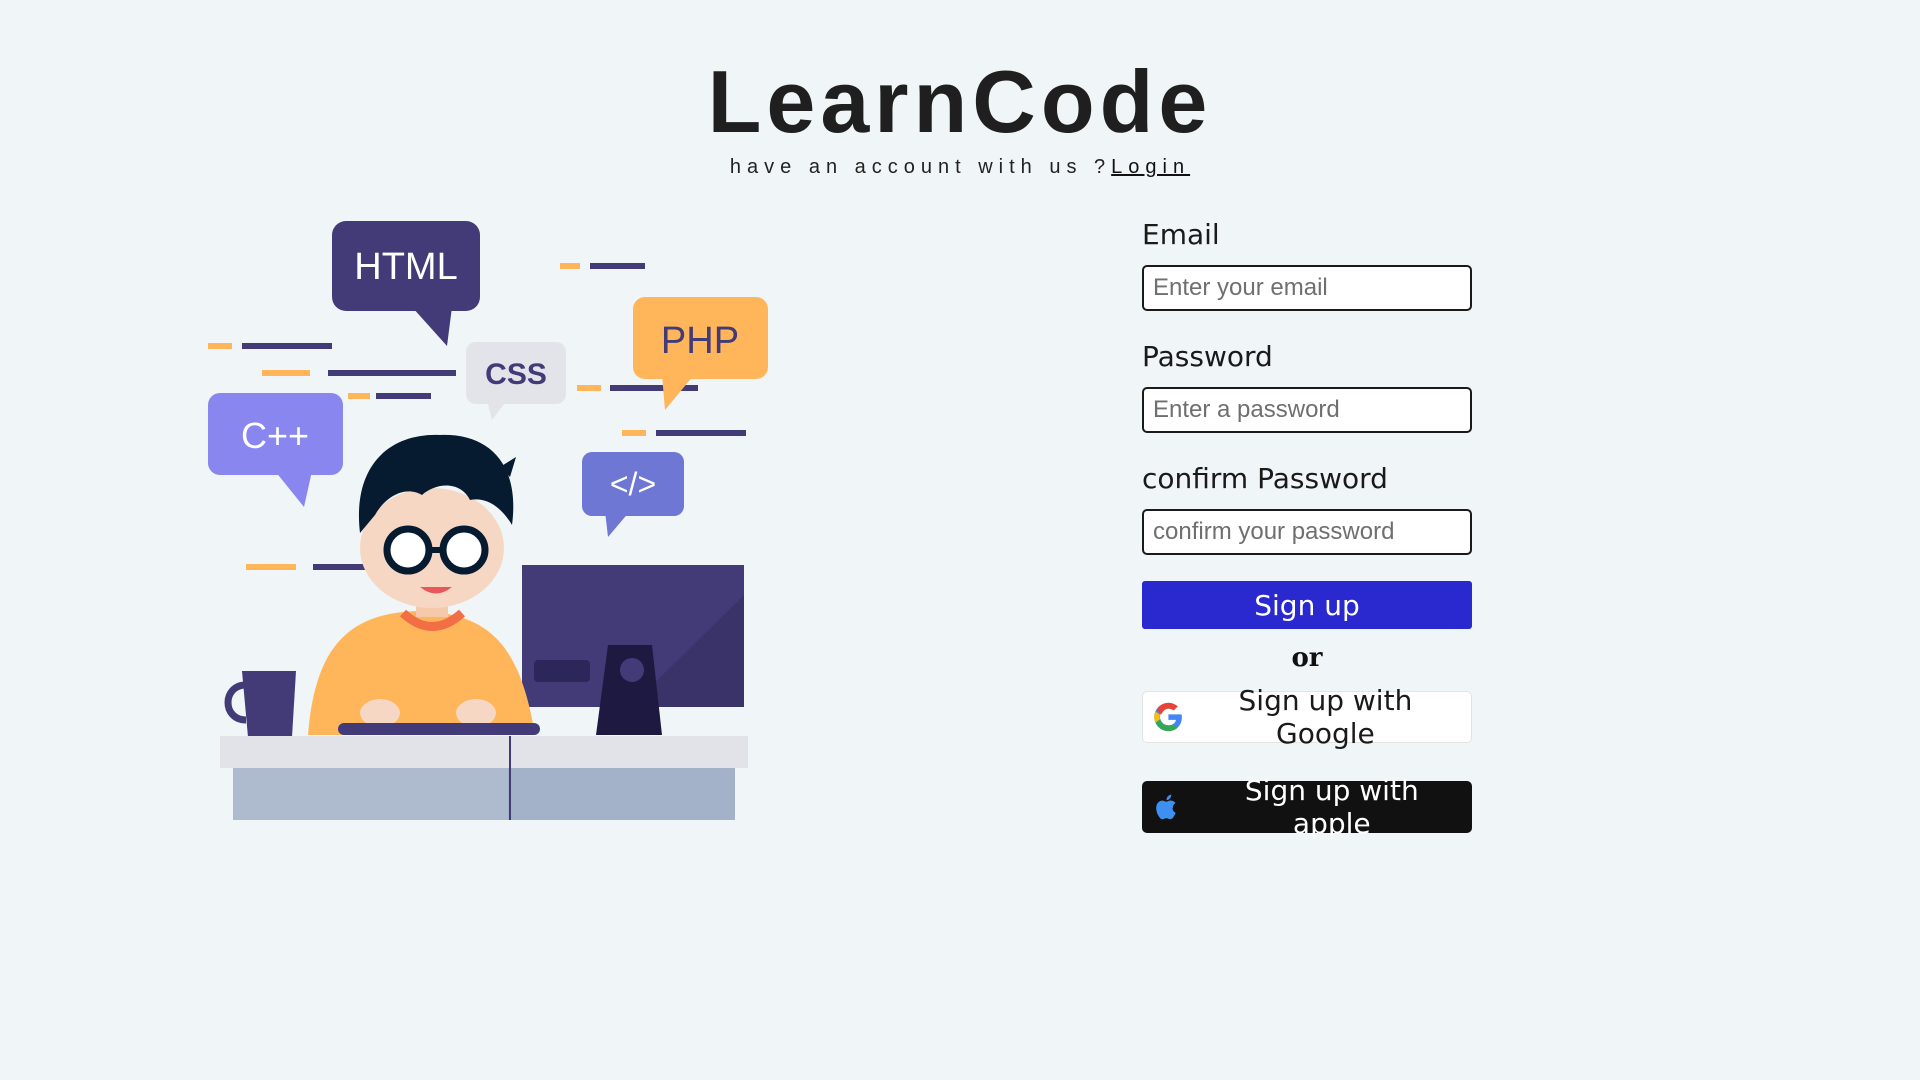  I want to click on cpp-bubble: C++, so click(275, 450).